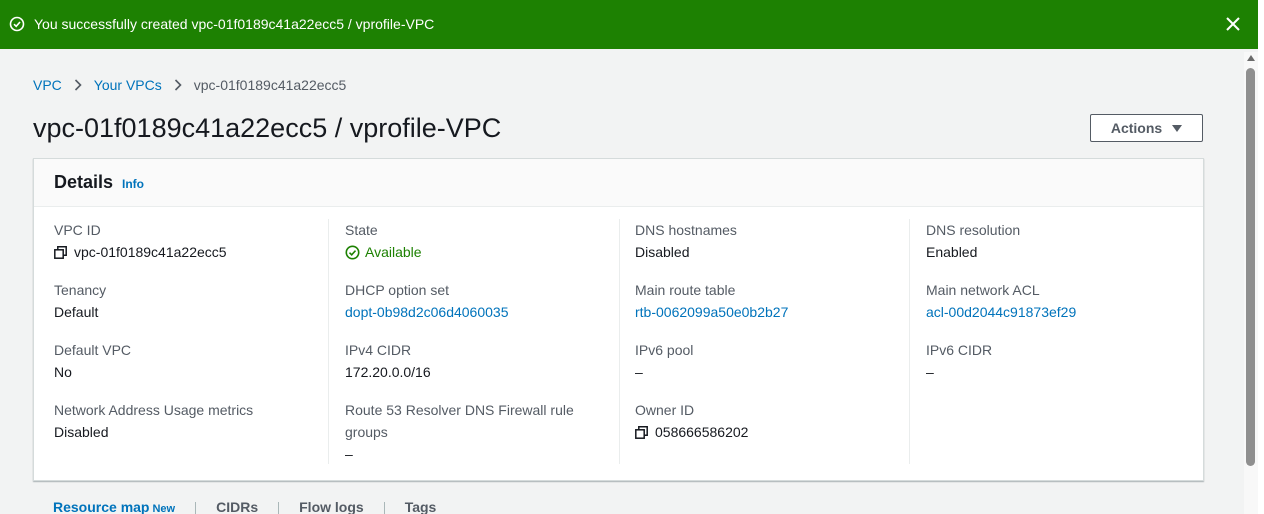 This screenshot has height=514, width=1264. I want to click on field-value: 058666586202, so click(702, 432).